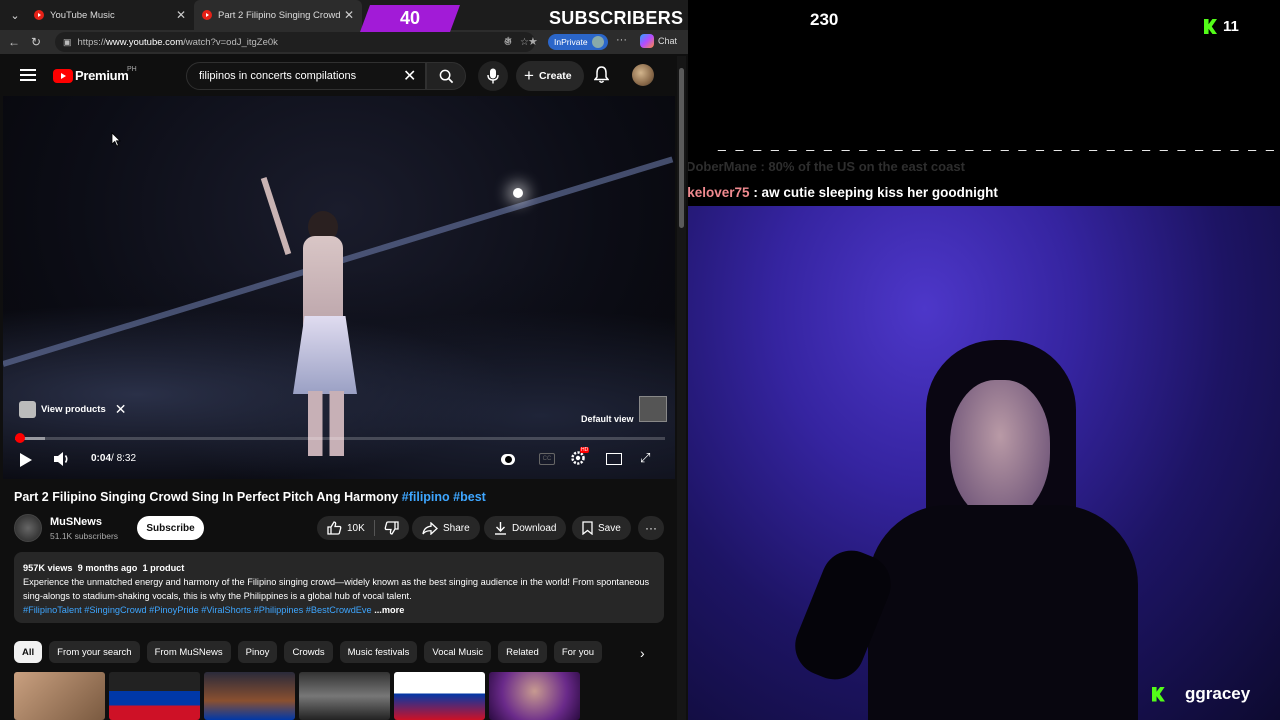 The image size is (1280, 720). What do you see at coordinates (378, 652) in the screenshot?
I see `filter-chip: Music festivals` at bounding box center [378, 652].